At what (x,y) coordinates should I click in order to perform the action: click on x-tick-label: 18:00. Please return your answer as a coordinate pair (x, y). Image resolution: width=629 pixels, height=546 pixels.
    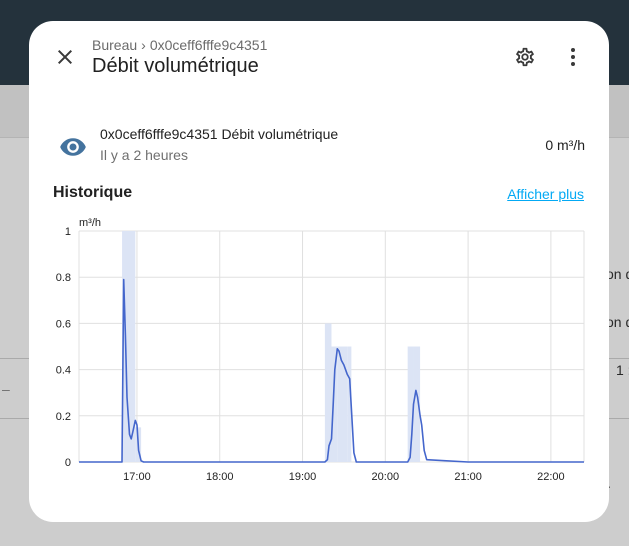
    Looking at the image, I should click on (220, 477).